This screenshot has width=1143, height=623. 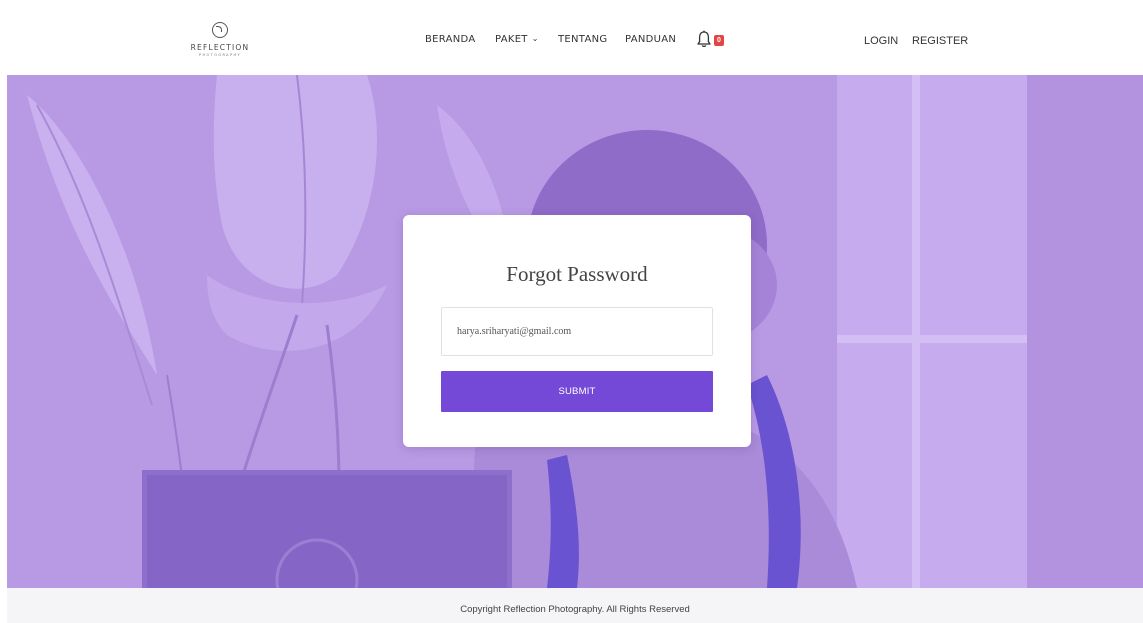 What do you see at coordinates (220, 47) in the screenshot?
I see `brand-name: REFLECTION` at bounding box center [220, 47].